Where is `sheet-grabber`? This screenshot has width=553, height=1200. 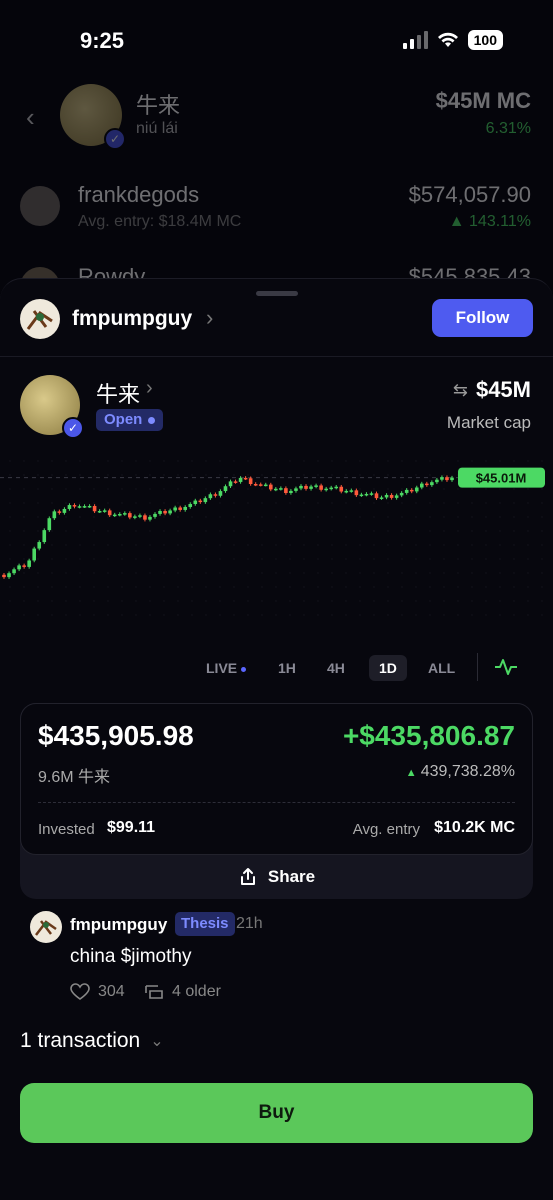 sheet-grabber is located at coordinates (277, 293).